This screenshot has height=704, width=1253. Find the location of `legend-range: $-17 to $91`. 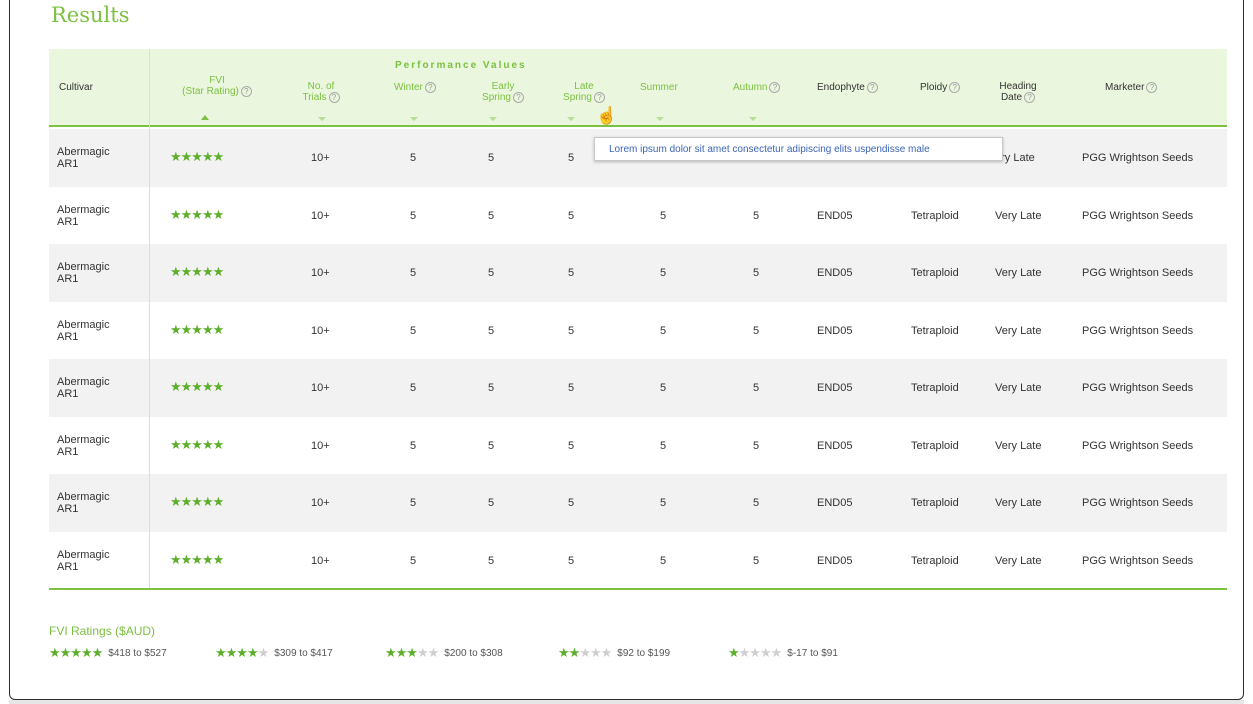

legend-range: $-17 to $91 is located at coordinates (812, 653).